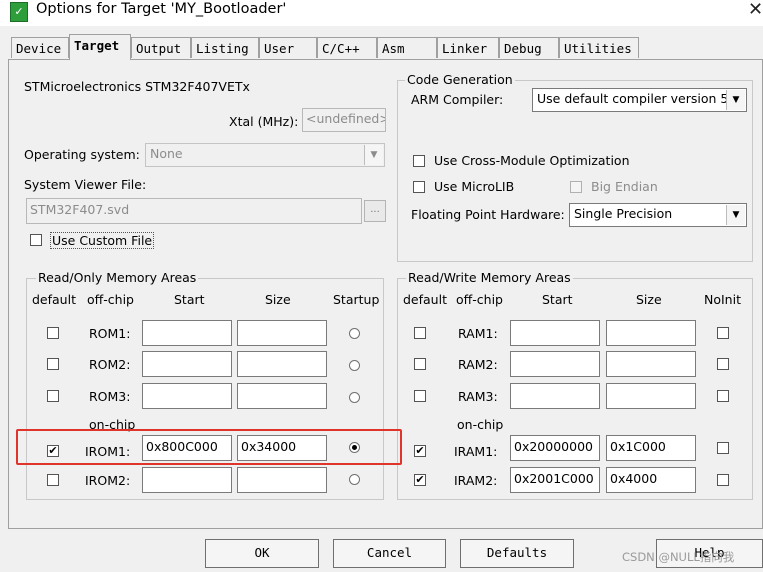 Image resolution: width=763 pixels, height=572 pixels. What do you see at coordinates (389, 553) in the screenshot?
I see `cancel-button: Cancel` at bounding box center [389, 553].